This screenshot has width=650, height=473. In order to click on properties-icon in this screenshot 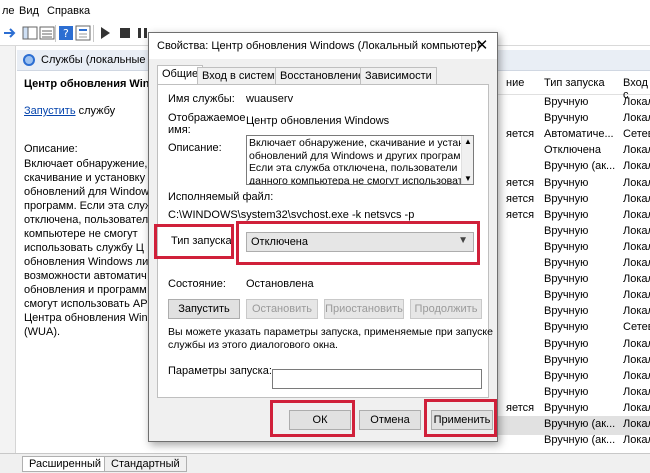, I will do `click(83, 33)`.